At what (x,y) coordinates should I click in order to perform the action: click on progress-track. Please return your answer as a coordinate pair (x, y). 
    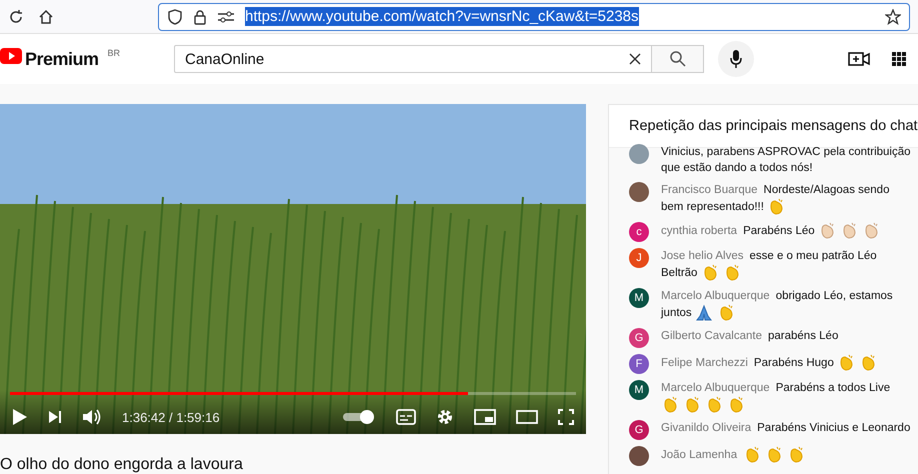
    Looking at the image, I should click on (293, 393).